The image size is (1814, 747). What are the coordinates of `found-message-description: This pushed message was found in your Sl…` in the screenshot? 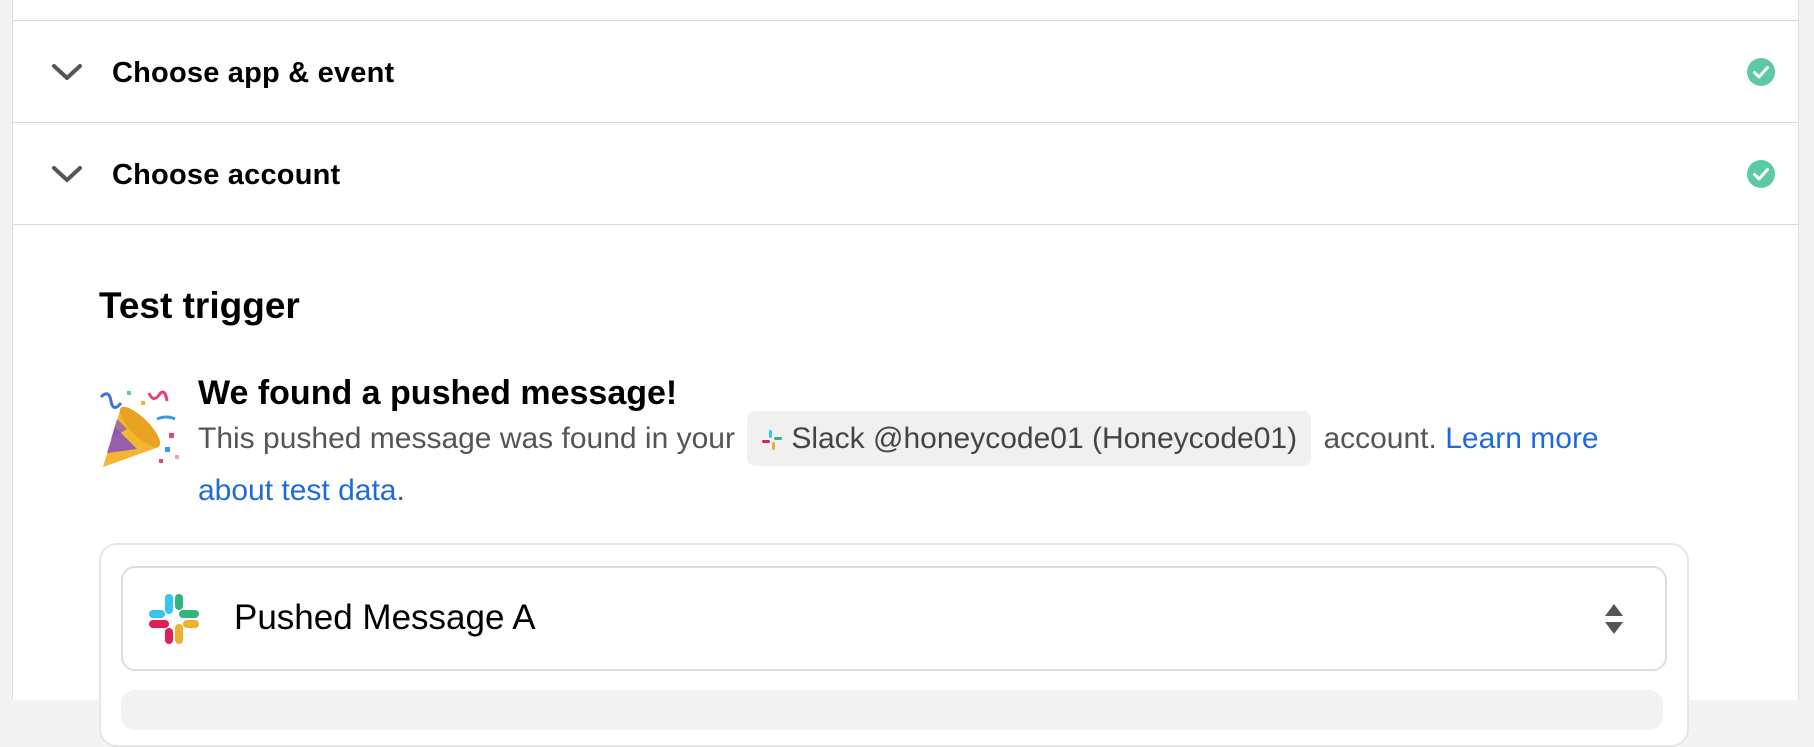 It's located at (928, 463).